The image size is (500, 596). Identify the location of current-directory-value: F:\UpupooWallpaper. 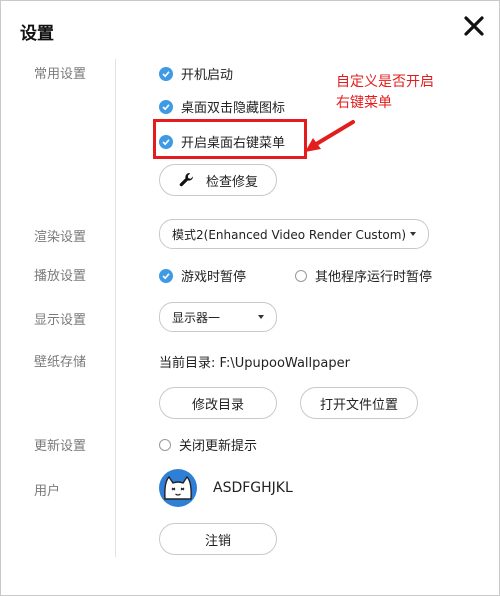
(284, 363).